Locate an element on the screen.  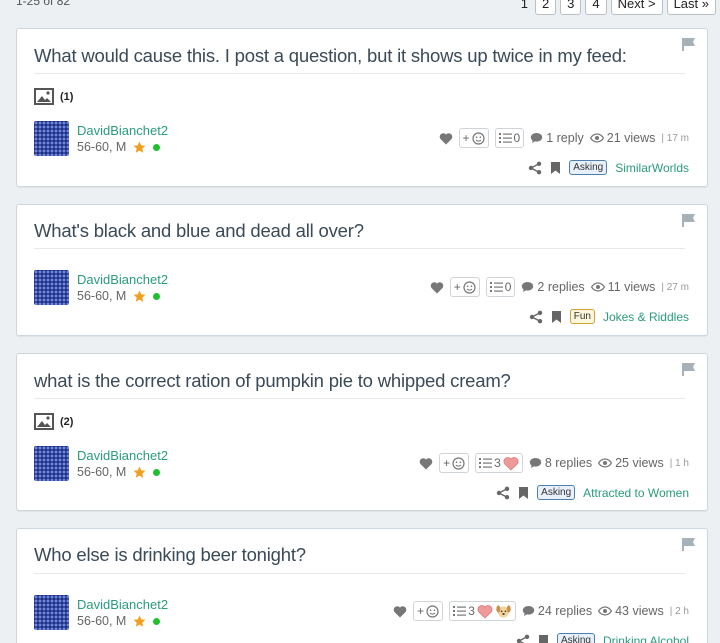
post-stats: + 0 2 replies 11 views | 27 m is located at coordinates (559, 287).